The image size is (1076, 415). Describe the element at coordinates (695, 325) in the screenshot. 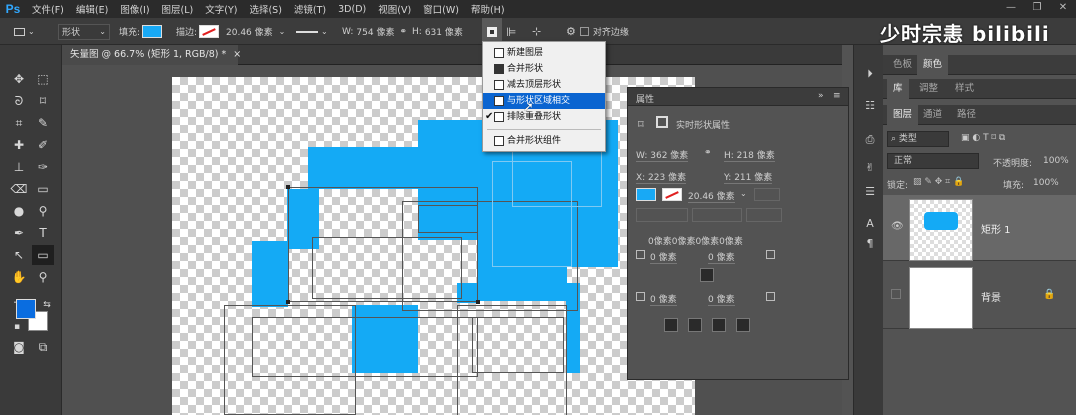

I see `subtract-shape-button` at that location.